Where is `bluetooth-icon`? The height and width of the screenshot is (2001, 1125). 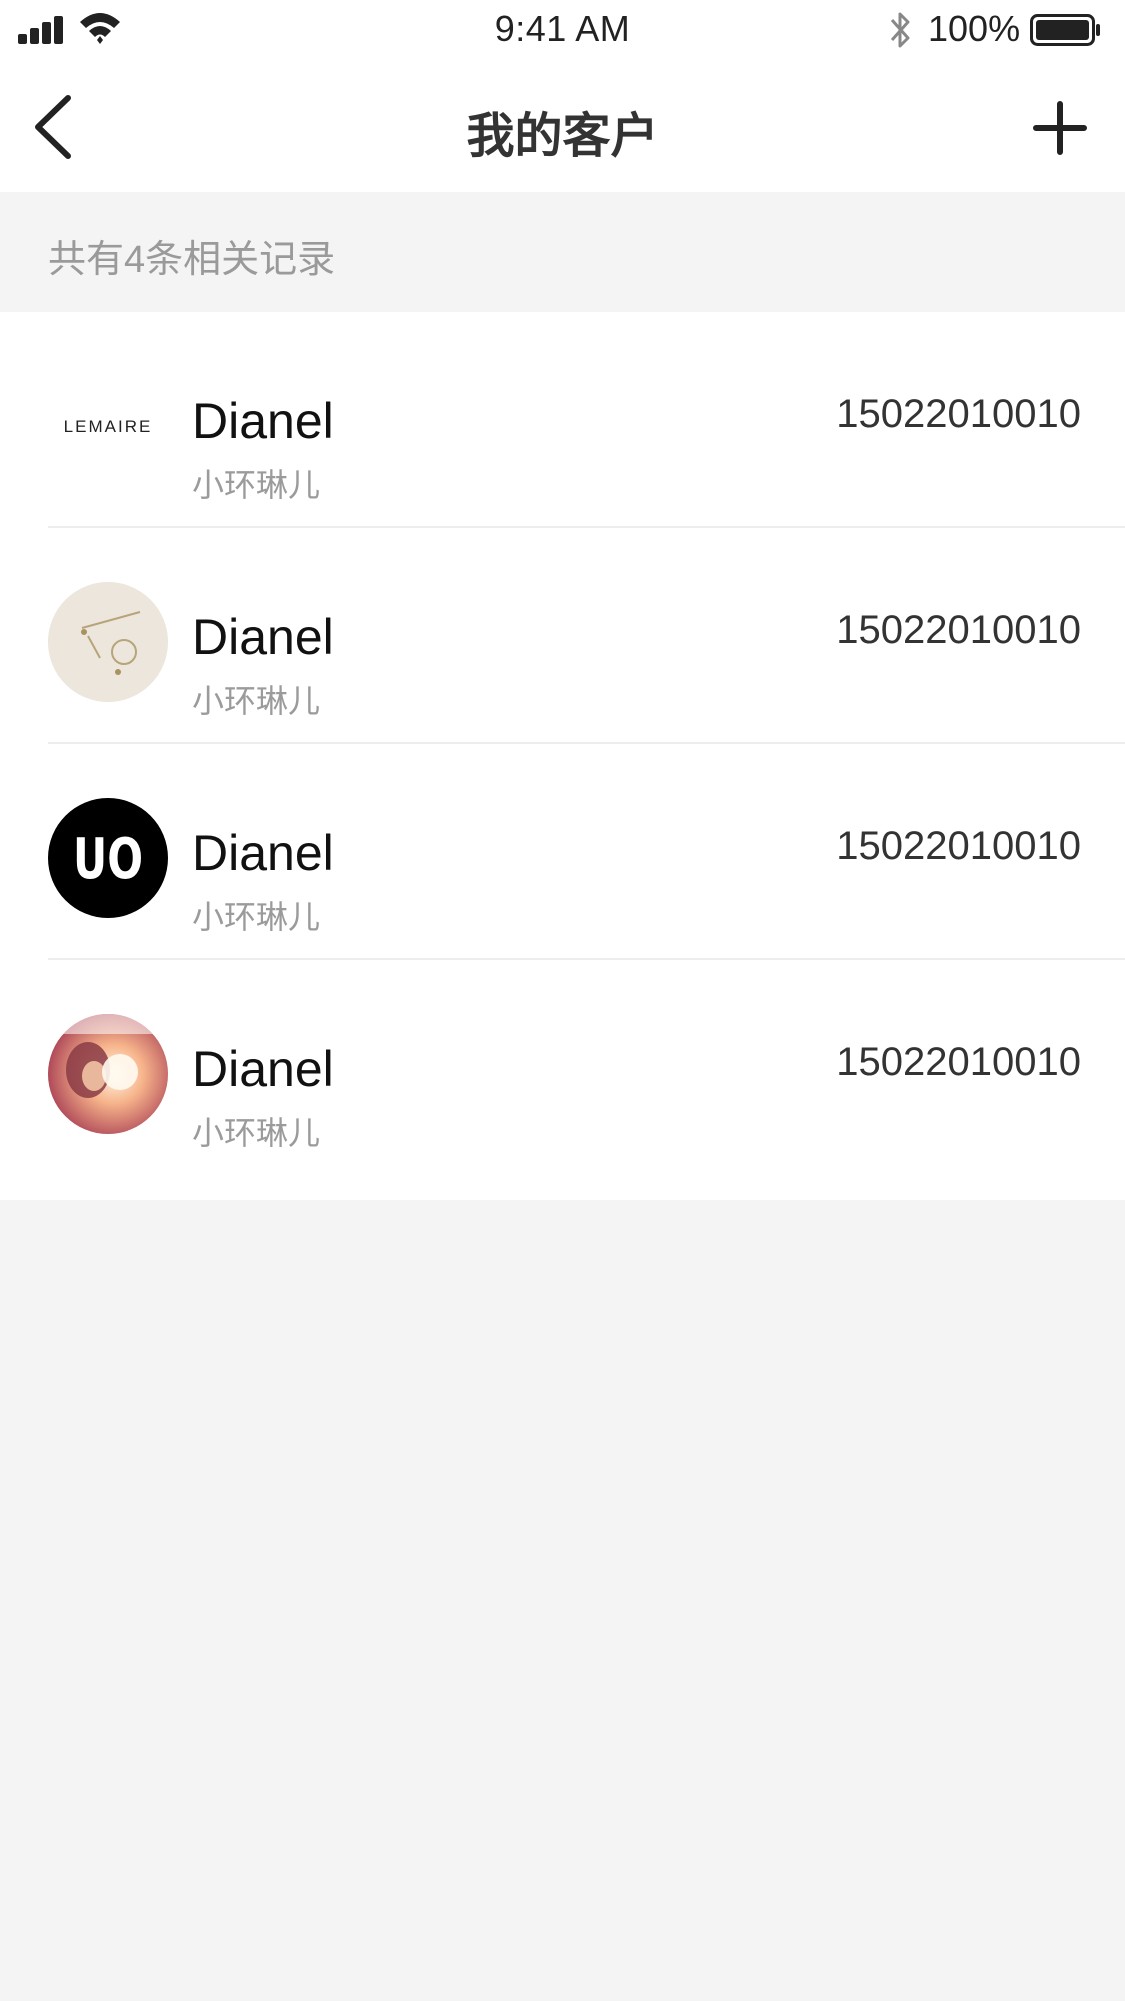 bluetooth-icon is located at coordinates (900, 30).